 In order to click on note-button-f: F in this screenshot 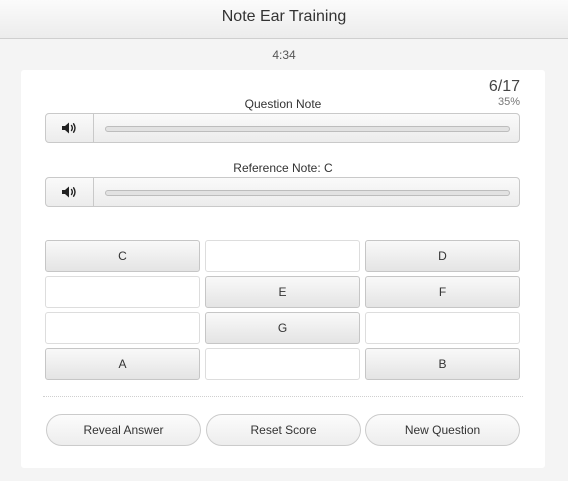, I will do `click(442, 292)`.